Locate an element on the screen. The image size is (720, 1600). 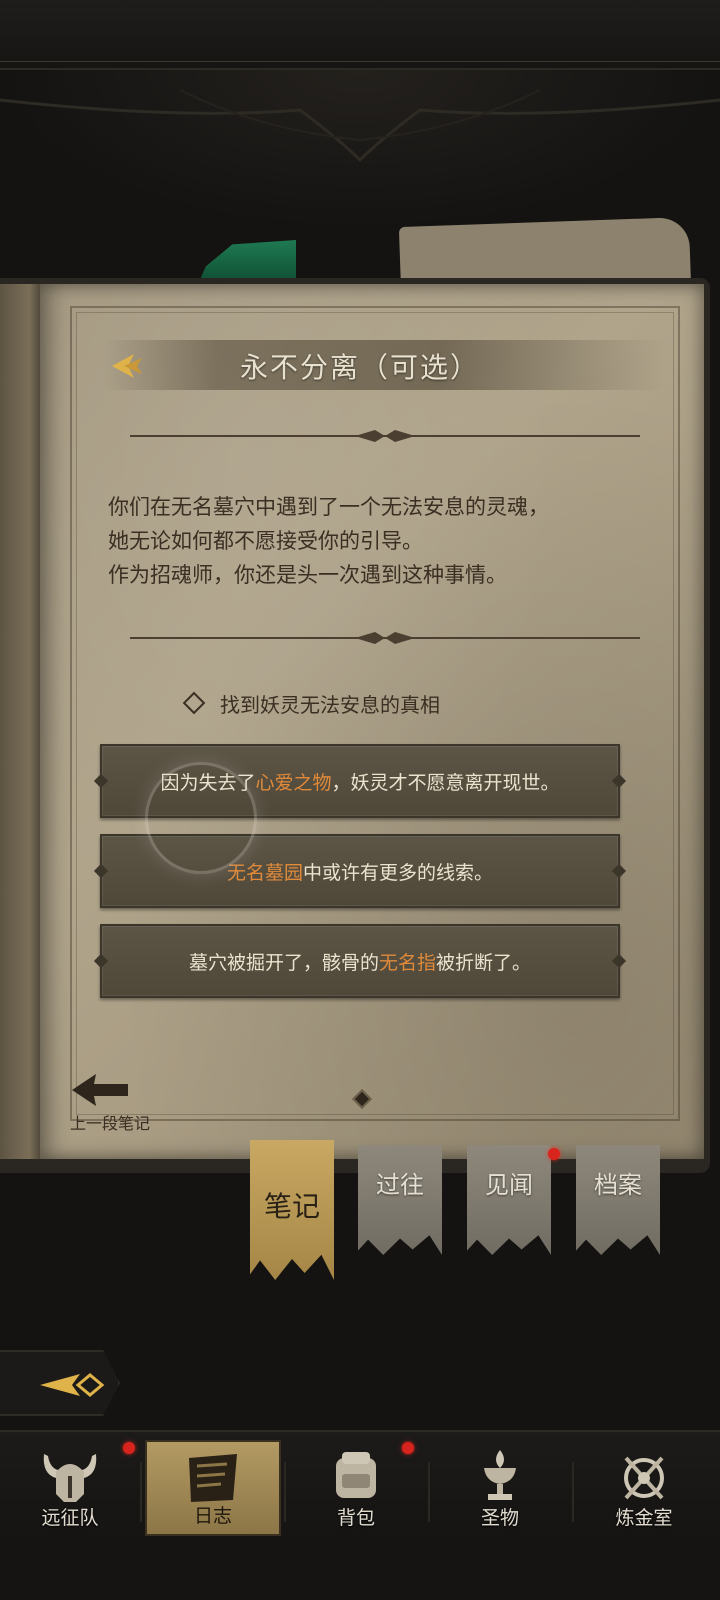
nav-journal: 日志 is located at coordinates (213, 1488).